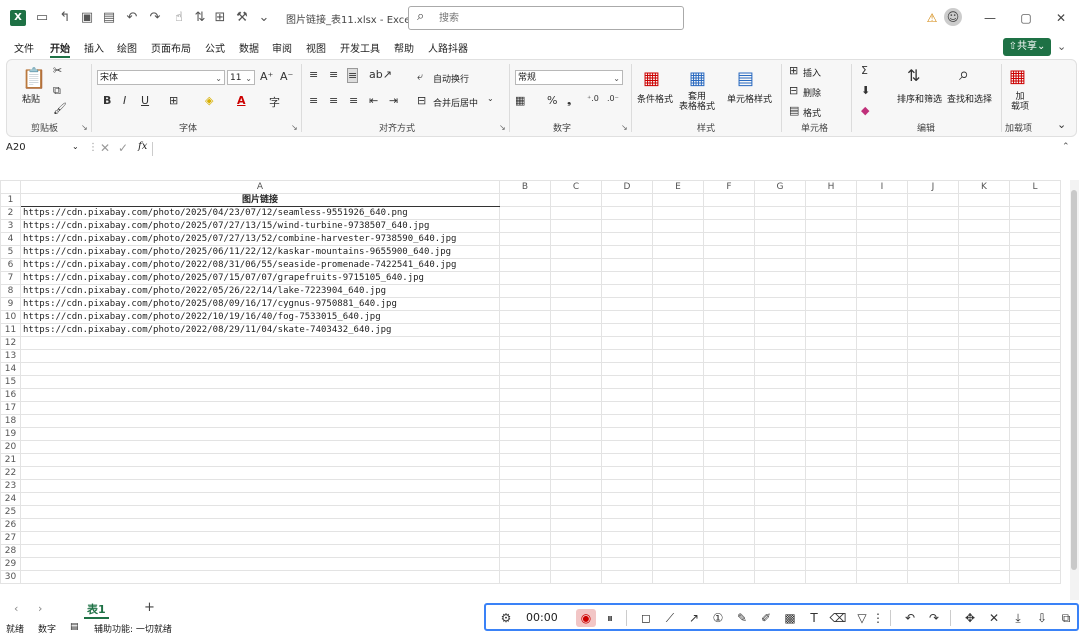 The image size is (1079, 635). I want to click on column-header: K, so click(984, 187).